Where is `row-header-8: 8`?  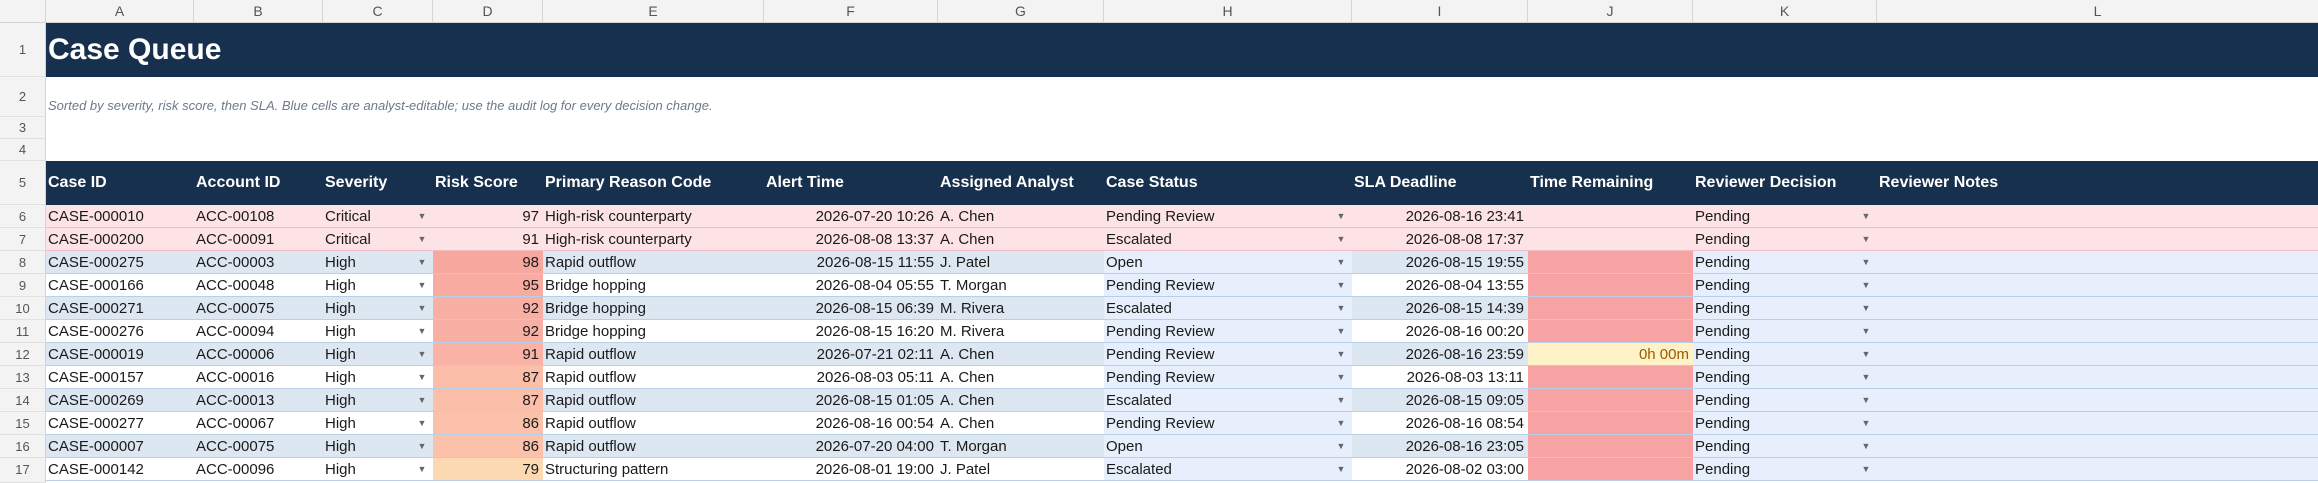 row-header-8: 8 is located at coordinates (23, 262).